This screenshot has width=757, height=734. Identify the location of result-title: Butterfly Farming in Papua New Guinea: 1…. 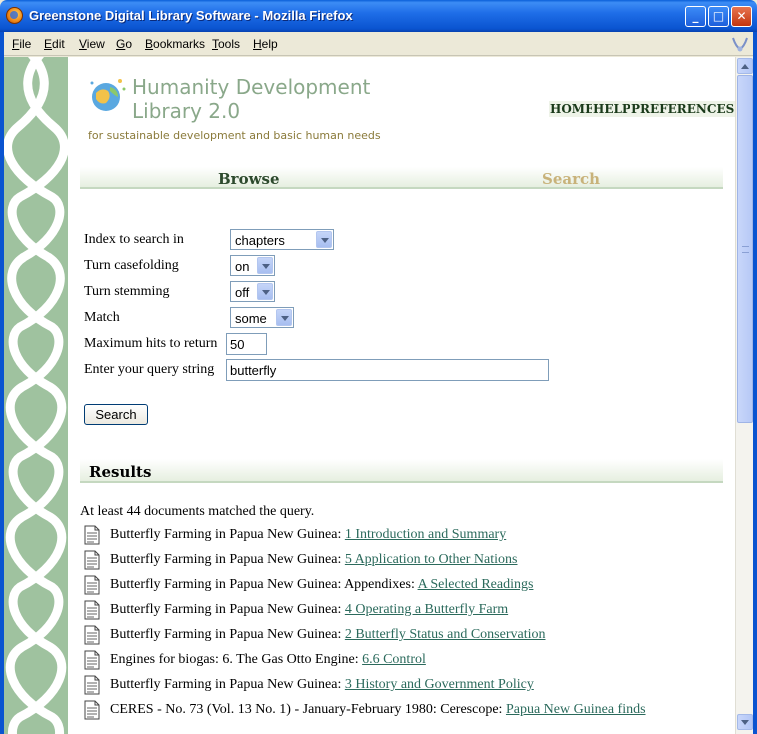
(308, 535).